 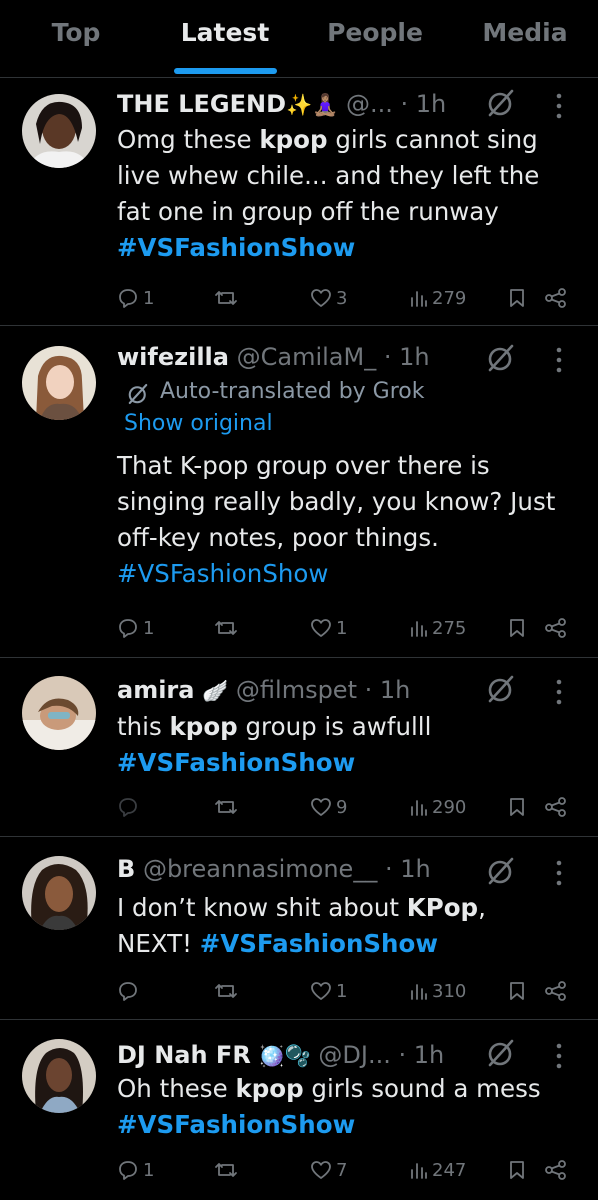 What do you see at coordinates (149, 298) in the screenshot?
I see `reply-count: 1` at bounding box center [149, 298].